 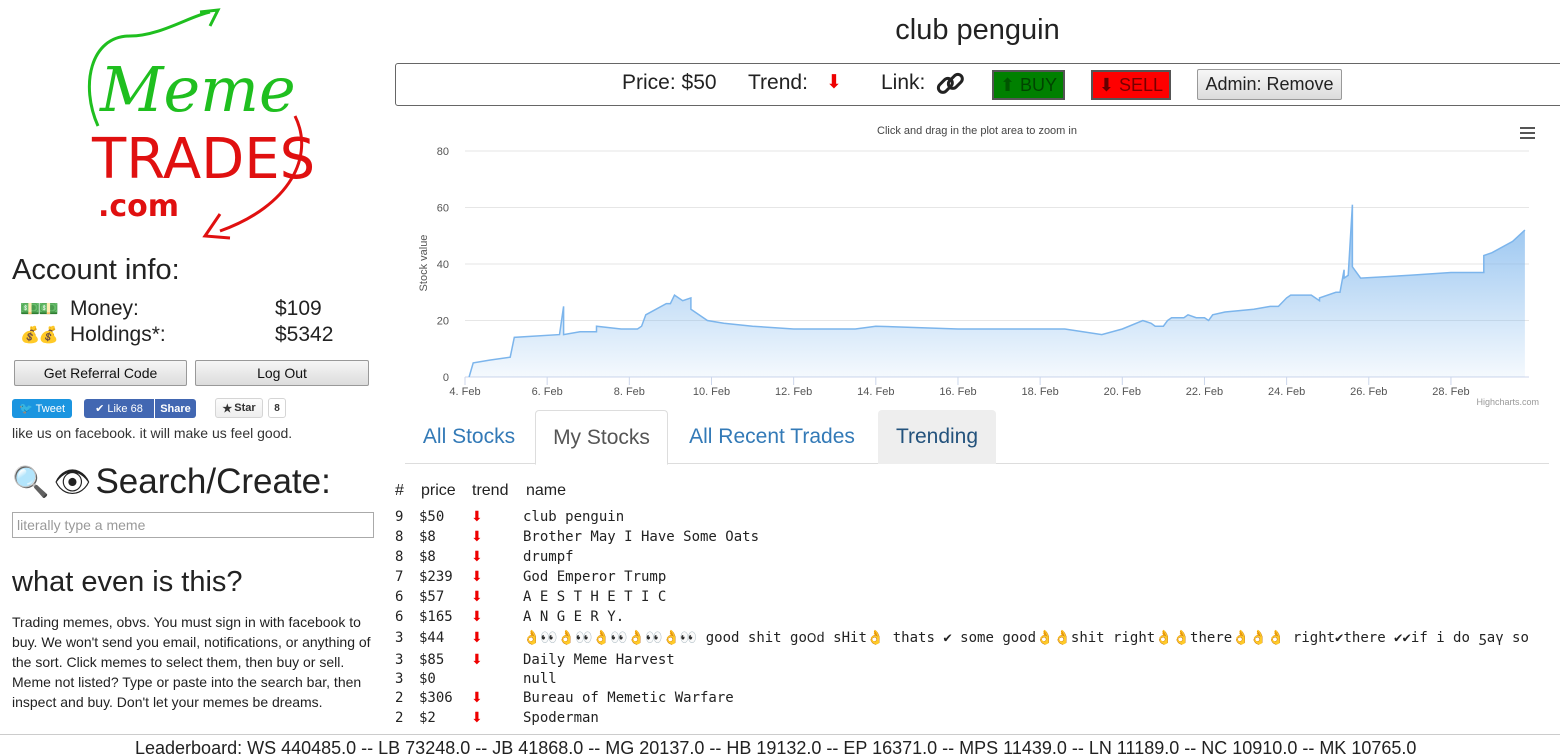 I want to click on table-row: 6 $57 ⬇ A E S T H E T I C, so click(x=977, y=599).